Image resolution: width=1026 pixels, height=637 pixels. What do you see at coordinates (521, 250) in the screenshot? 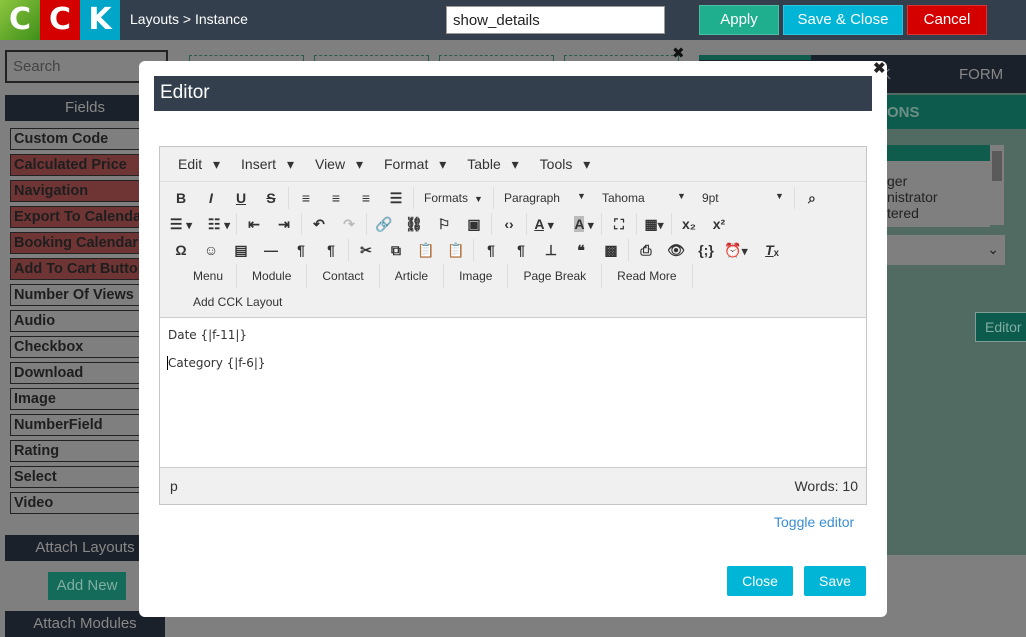
I see `visual-chars-icon: ¶` at bounding box center [521, 250].